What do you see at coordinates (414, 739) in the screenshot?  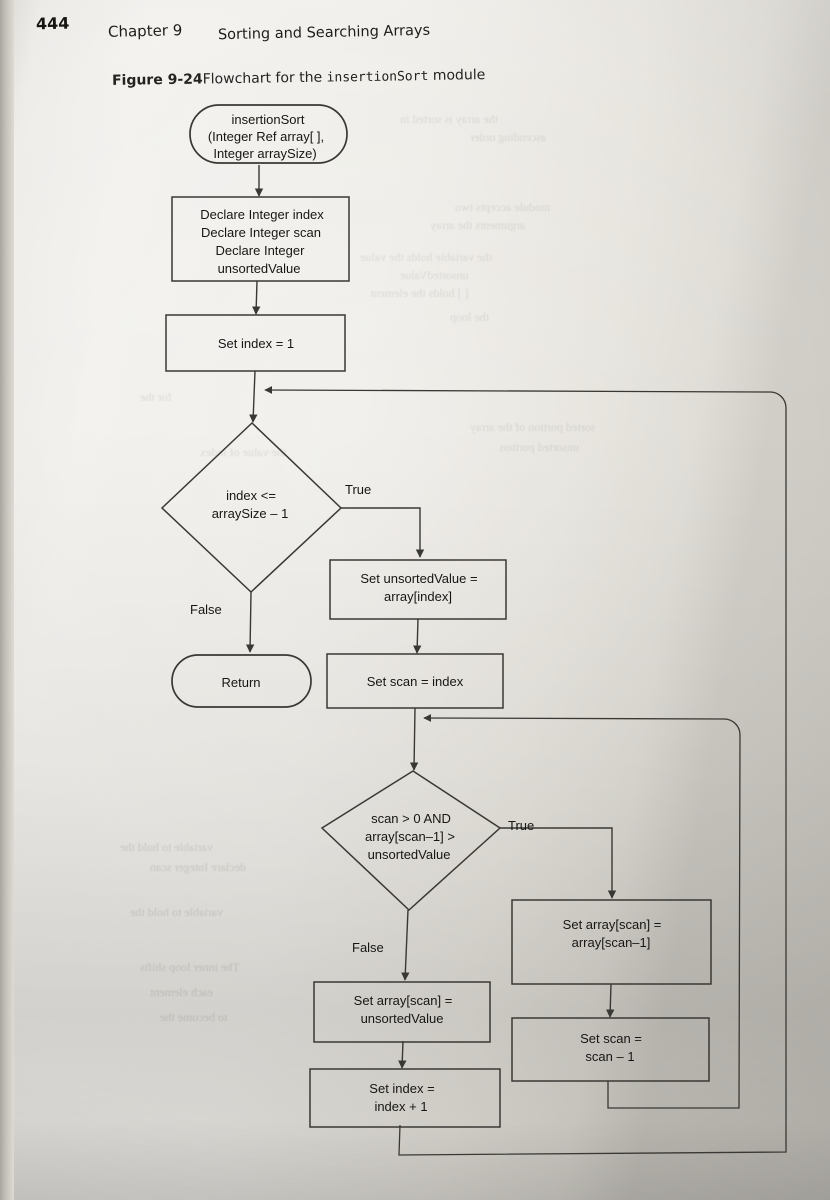 I see `connector-setscan-to-inner-decision` at bounding box center [414, 739].